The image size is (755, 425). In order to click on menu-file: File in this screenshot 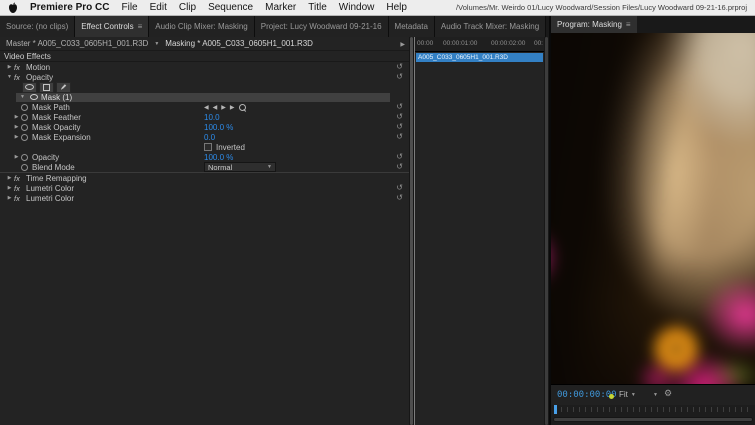, I will do `click(129, 7)`.